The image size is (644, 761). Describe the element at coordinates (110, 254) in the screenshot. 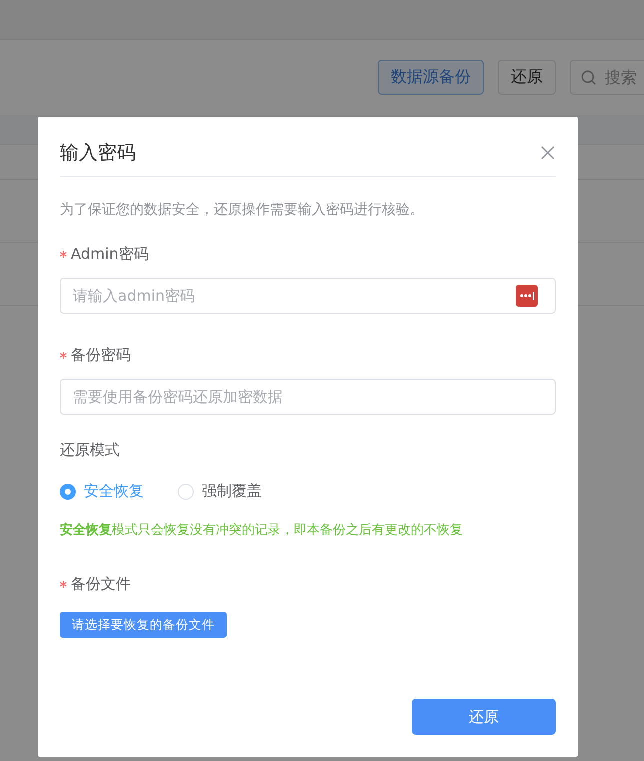

I see `field-label: Admin密码` at that location.